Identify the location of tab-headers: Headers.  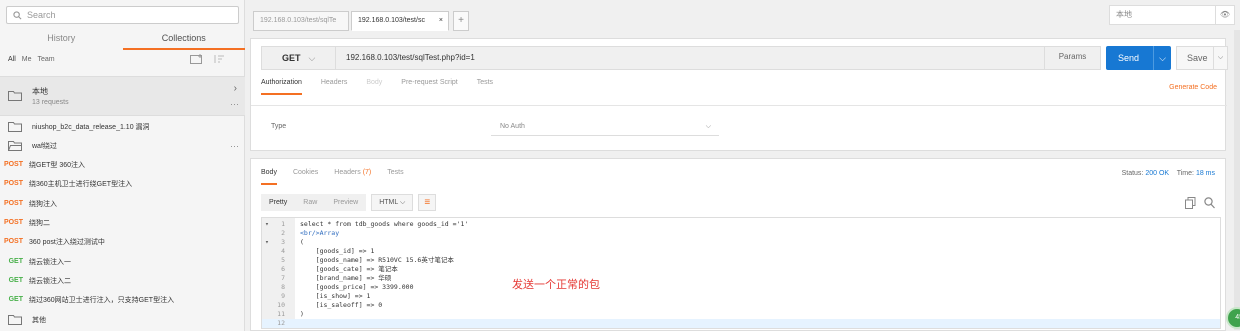
(334, 87).